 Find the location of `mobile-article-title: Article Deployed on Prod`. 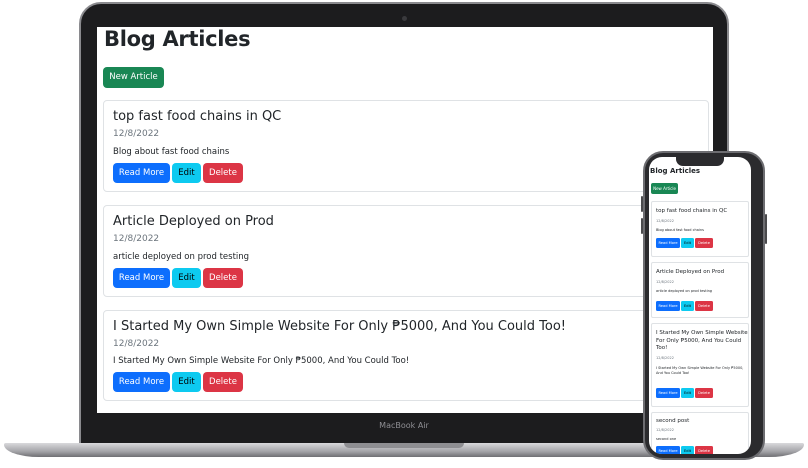

mobile-article-title: Article Deployed on Prod is located at coordinates (690, 272).